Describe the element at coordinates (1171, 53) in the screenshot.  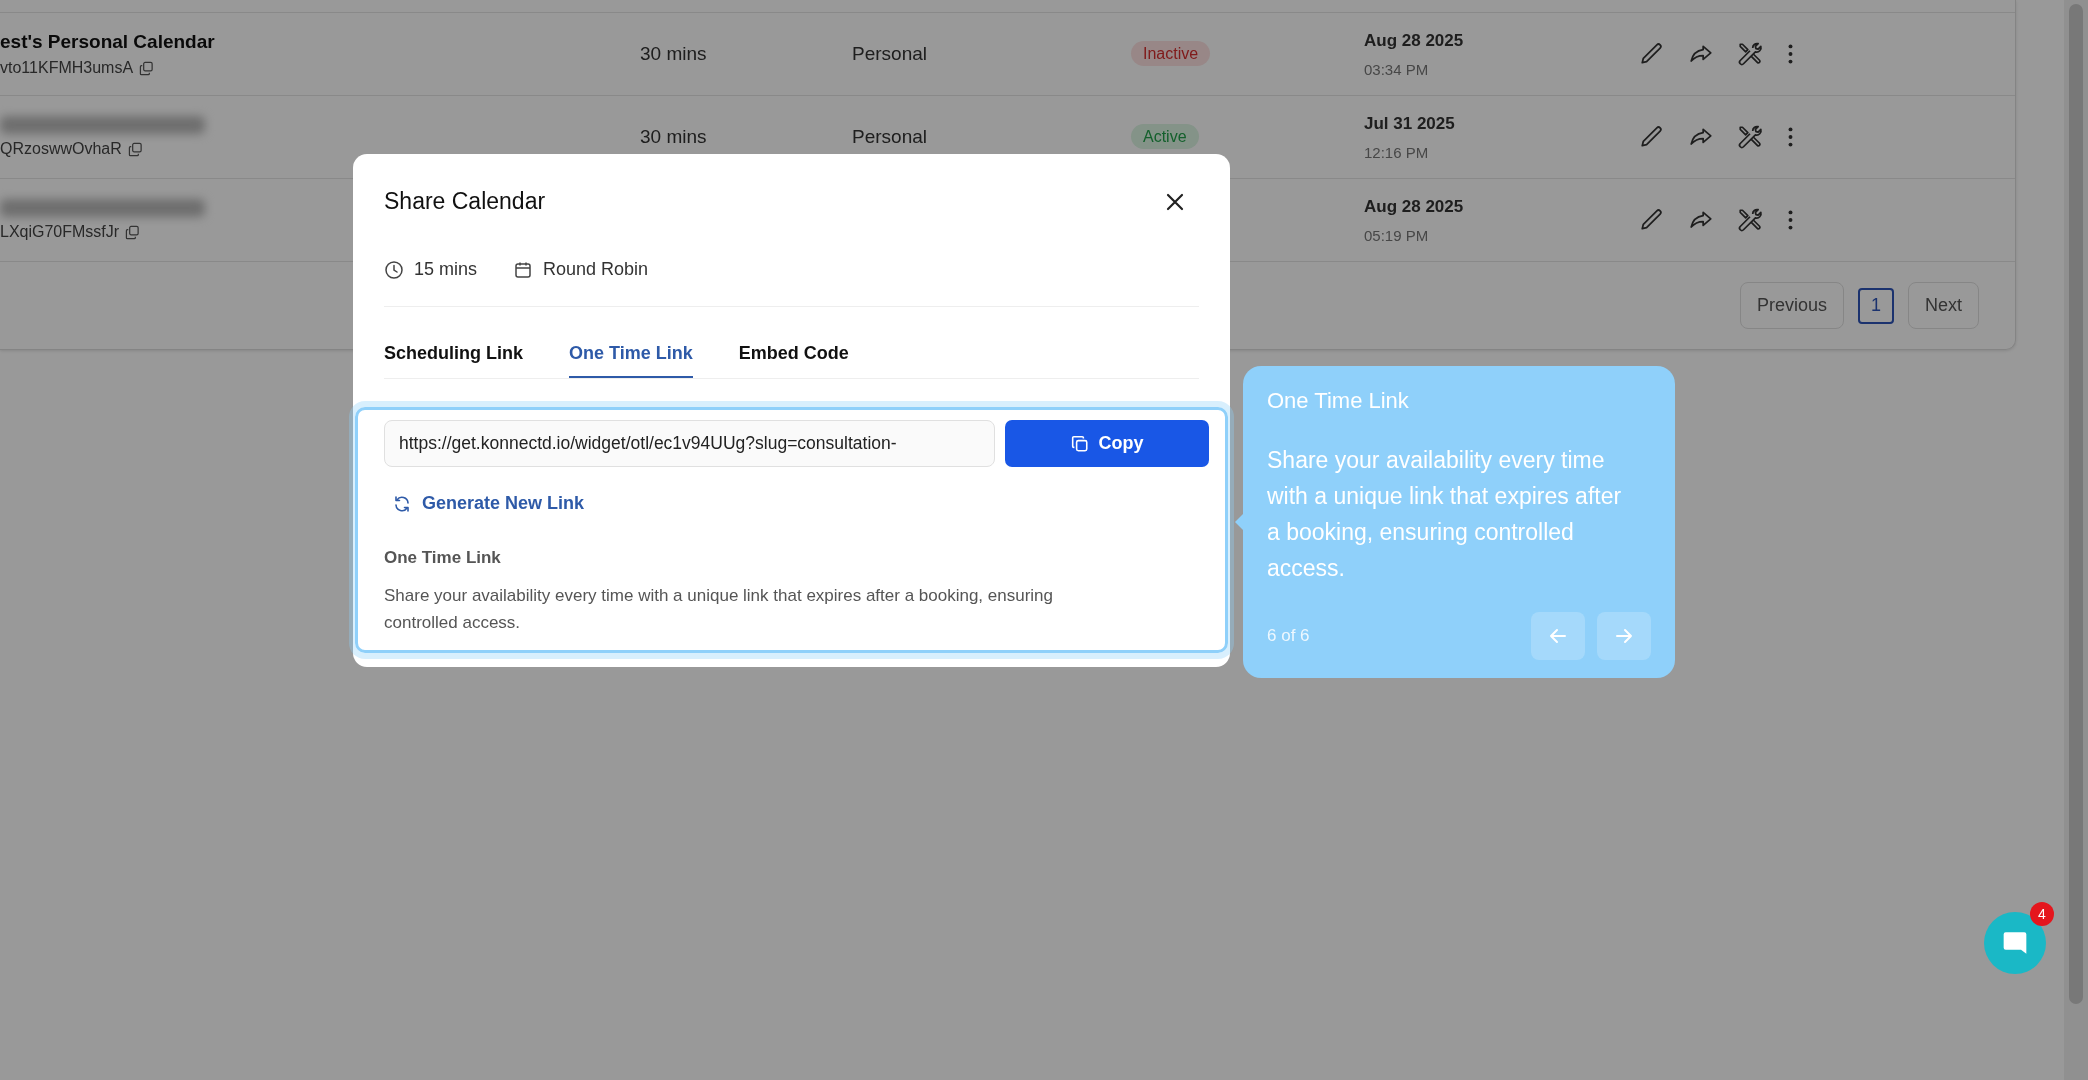
I see `status-badge: Inactive` at that location.